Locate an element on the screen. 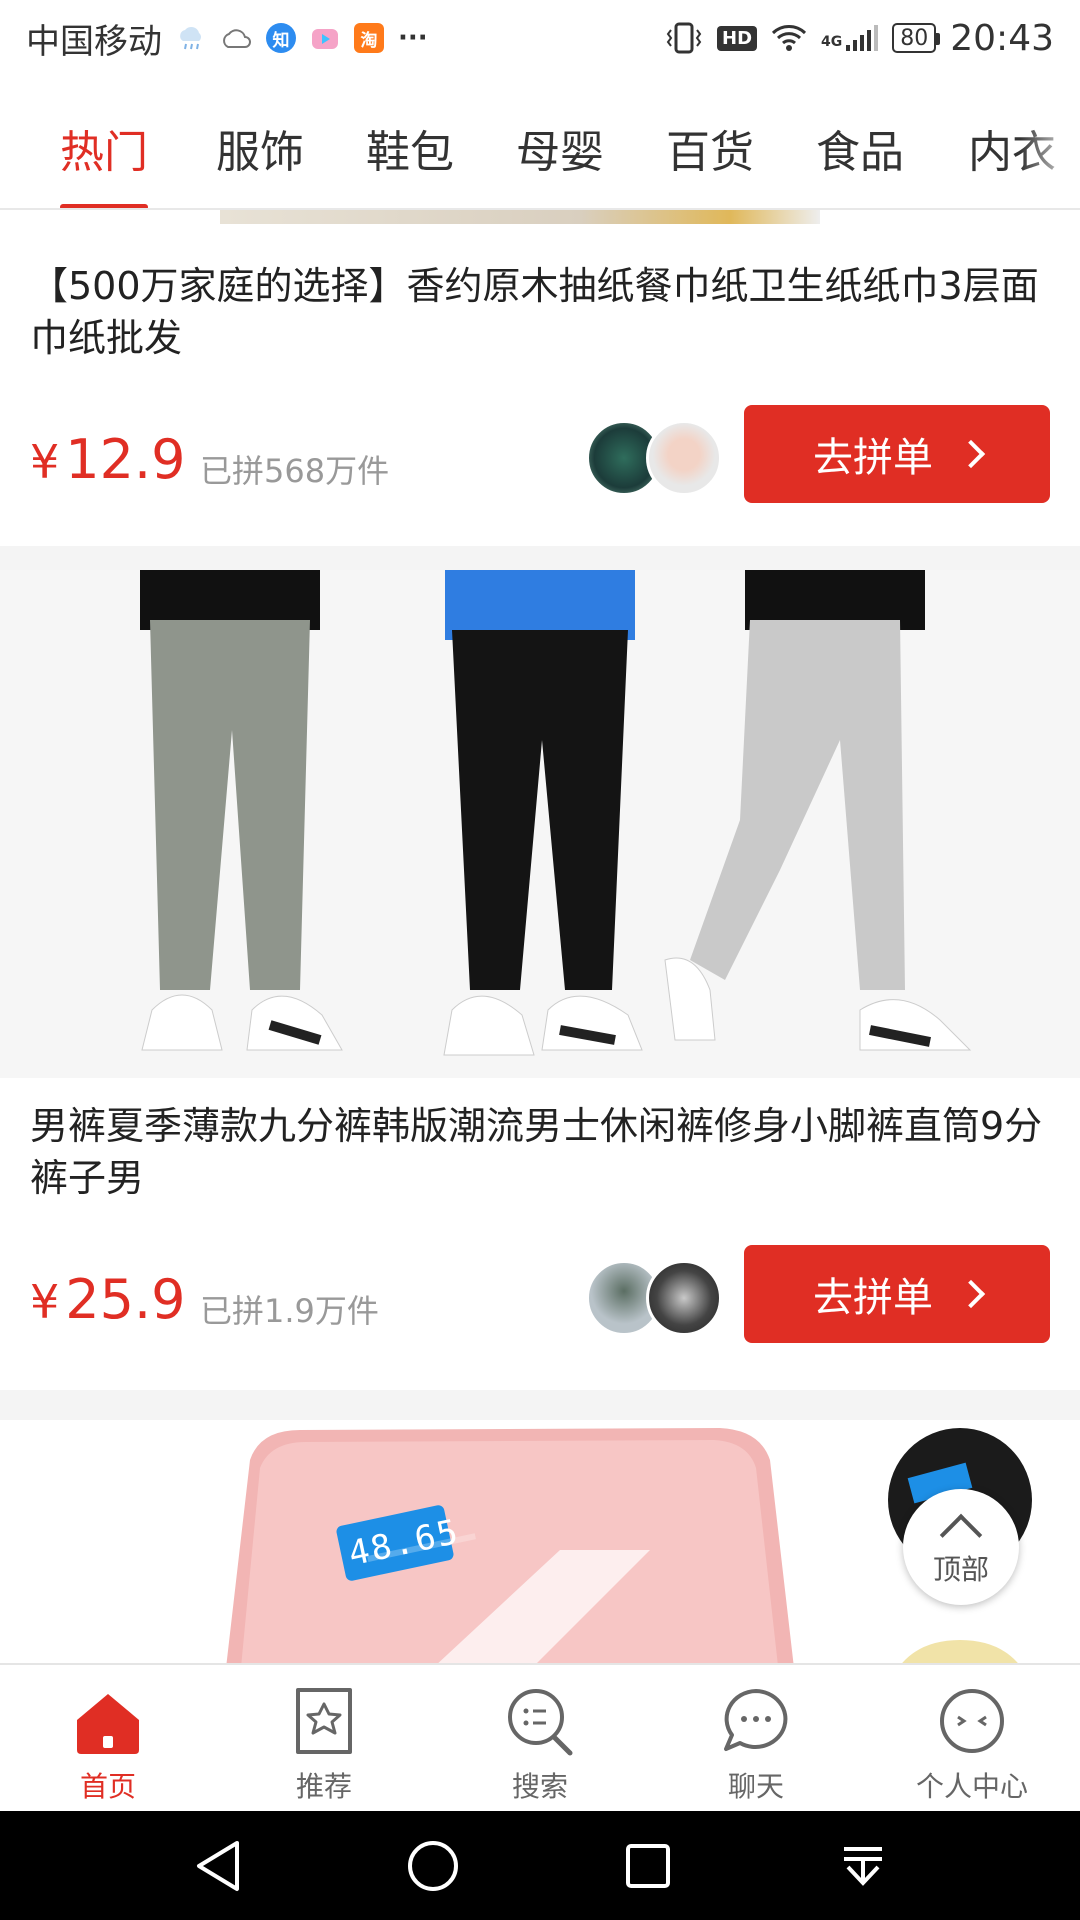 The width and height of the screenshot is (1080, 1920). video-app-icon is located at coordinates (325, 38).